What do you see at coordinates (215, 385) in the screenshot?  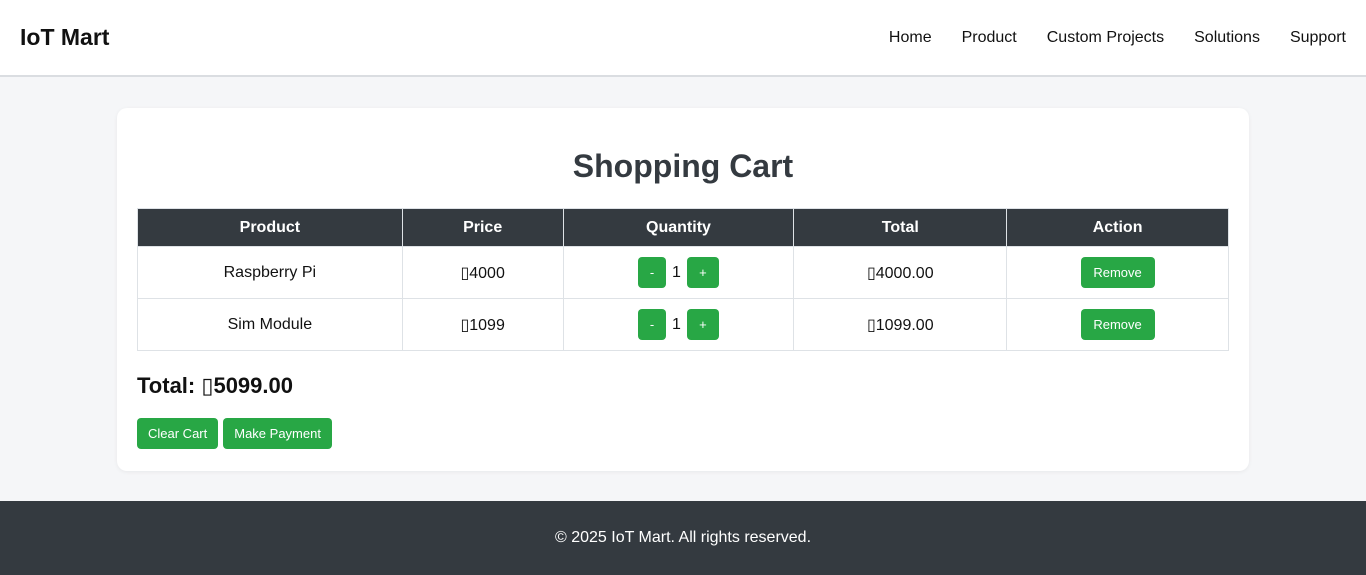 I see `grand-total: Total: ▯5099.00` at bounding box center [215, 385].